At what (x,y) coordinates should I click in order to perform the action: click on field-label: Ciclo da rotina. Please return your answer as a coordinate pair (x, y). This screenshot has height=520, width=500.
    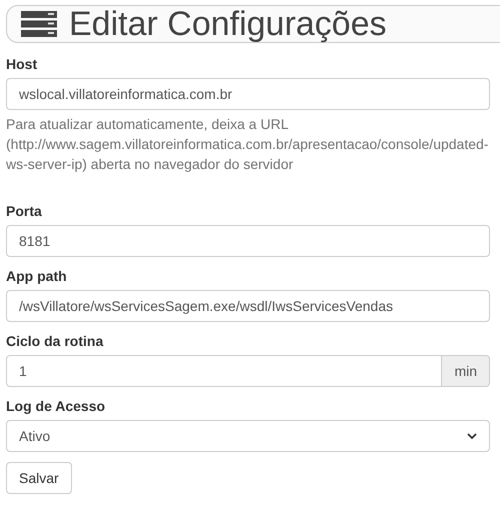
    Looking at the image, I should click on (55, 341).